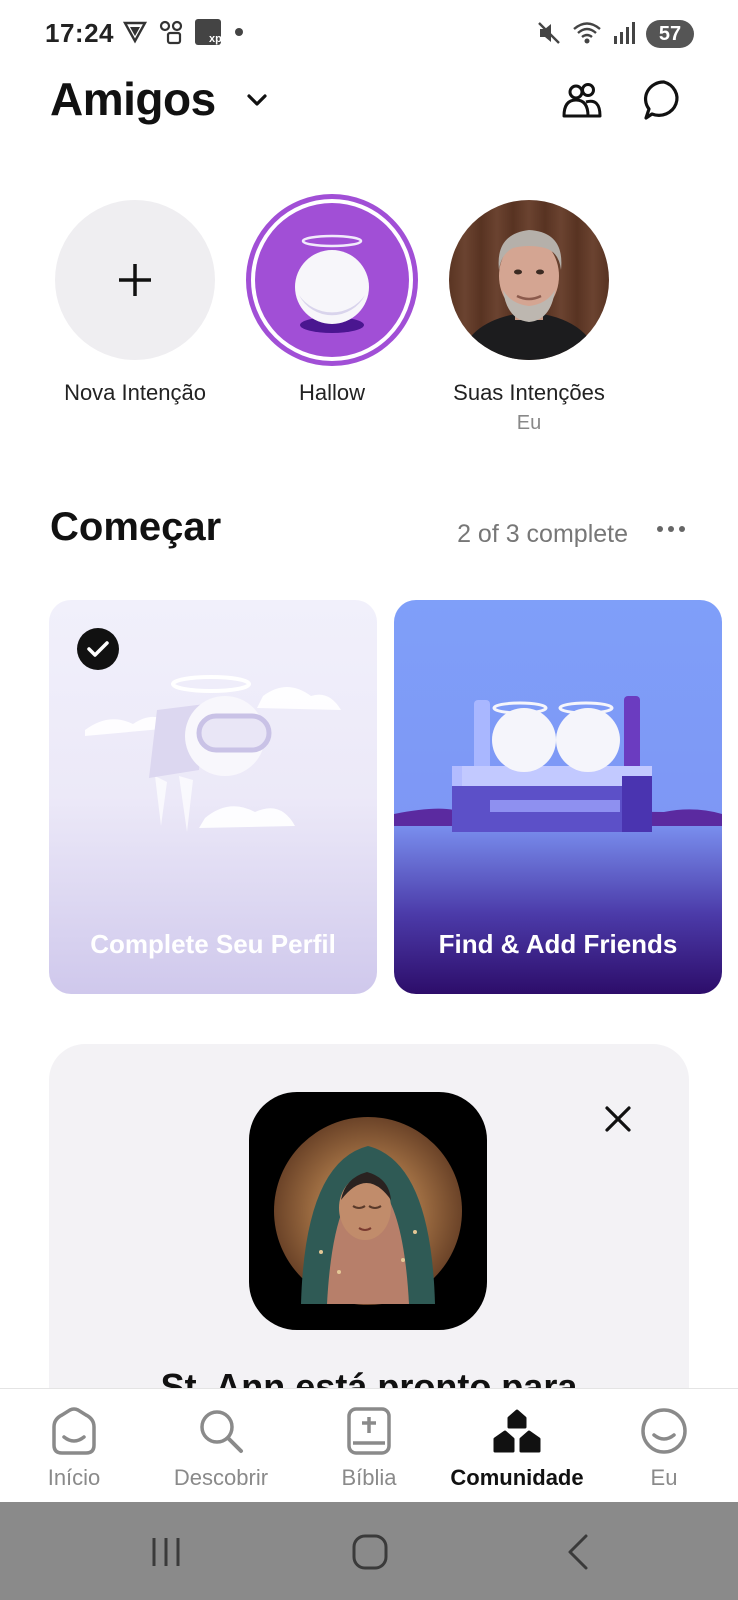 The image size is (738, 1600). Describe the element at coordinates (166, 1552) in the screenshot. I see `recent-apps-icon` at that location.